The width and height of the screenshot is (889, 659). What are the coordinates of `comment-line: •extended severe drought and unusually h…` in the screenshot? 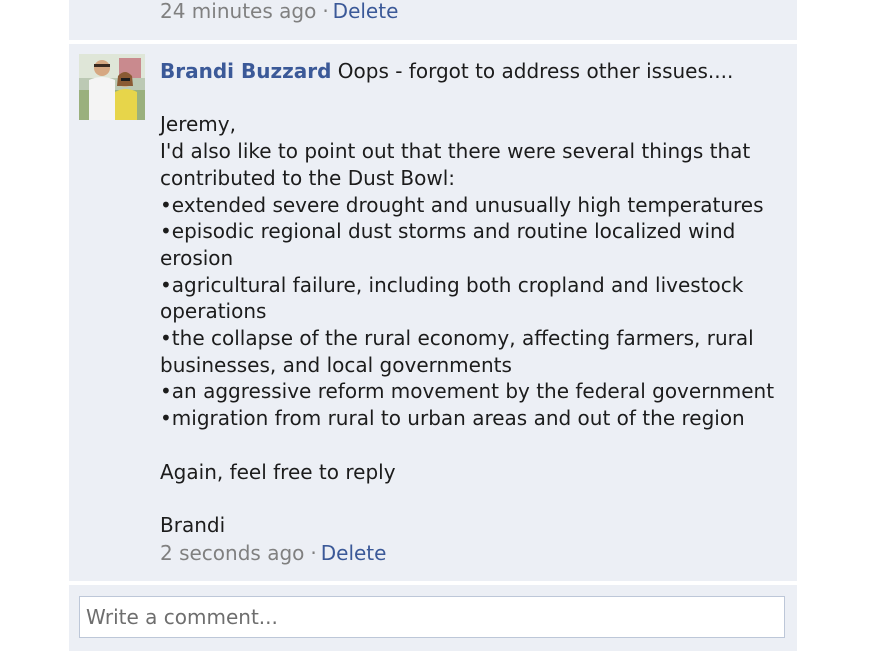 It's located at (462, 204).